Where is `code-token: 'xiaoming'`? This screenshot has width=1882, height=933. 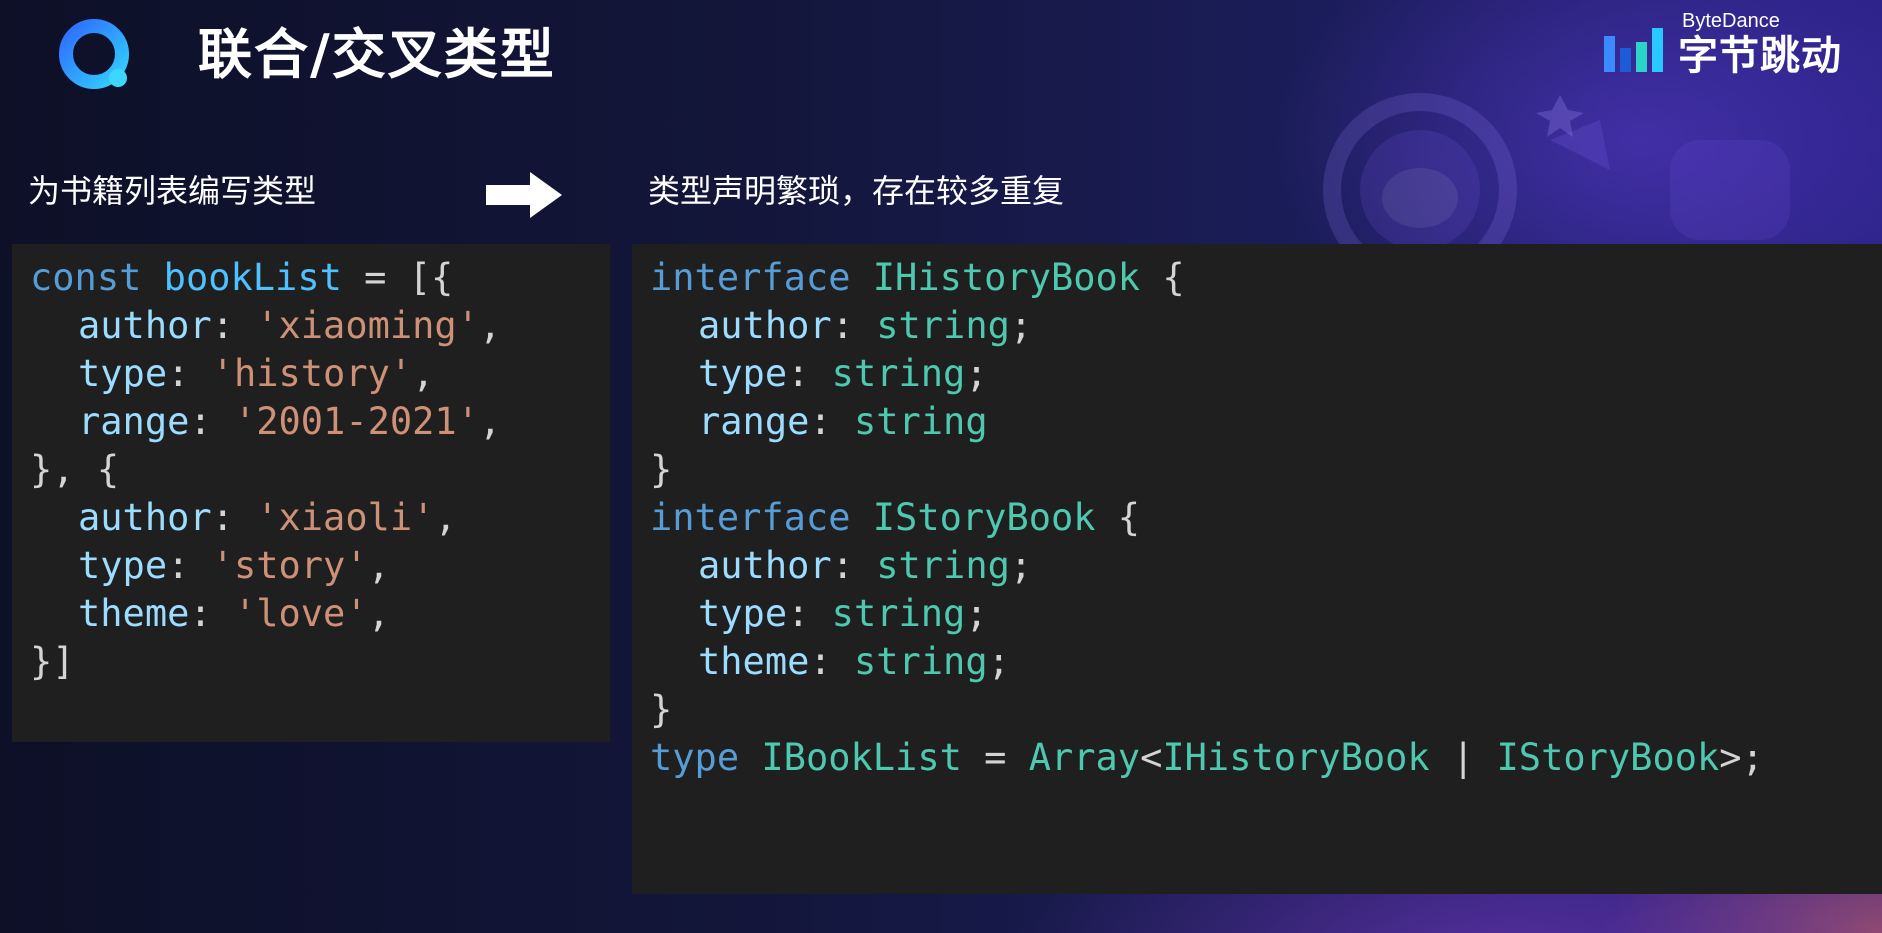
code-token: 'xiaoming' is located at coordinates (367, 325).